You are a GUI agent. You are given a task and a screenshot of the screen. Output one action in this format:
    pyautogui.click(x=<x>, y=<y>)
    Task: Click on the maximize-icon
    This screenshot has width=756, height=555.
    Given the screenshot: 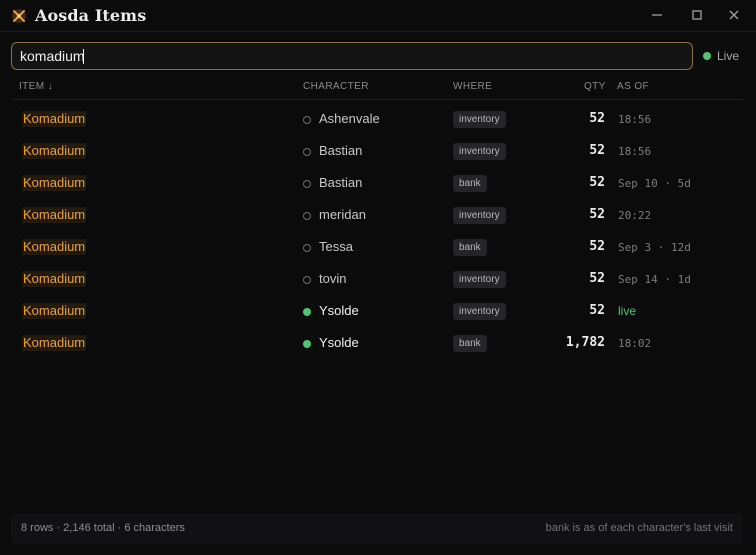 What is the action you would take?
    pyautogui.click(x=697, y=15)
    